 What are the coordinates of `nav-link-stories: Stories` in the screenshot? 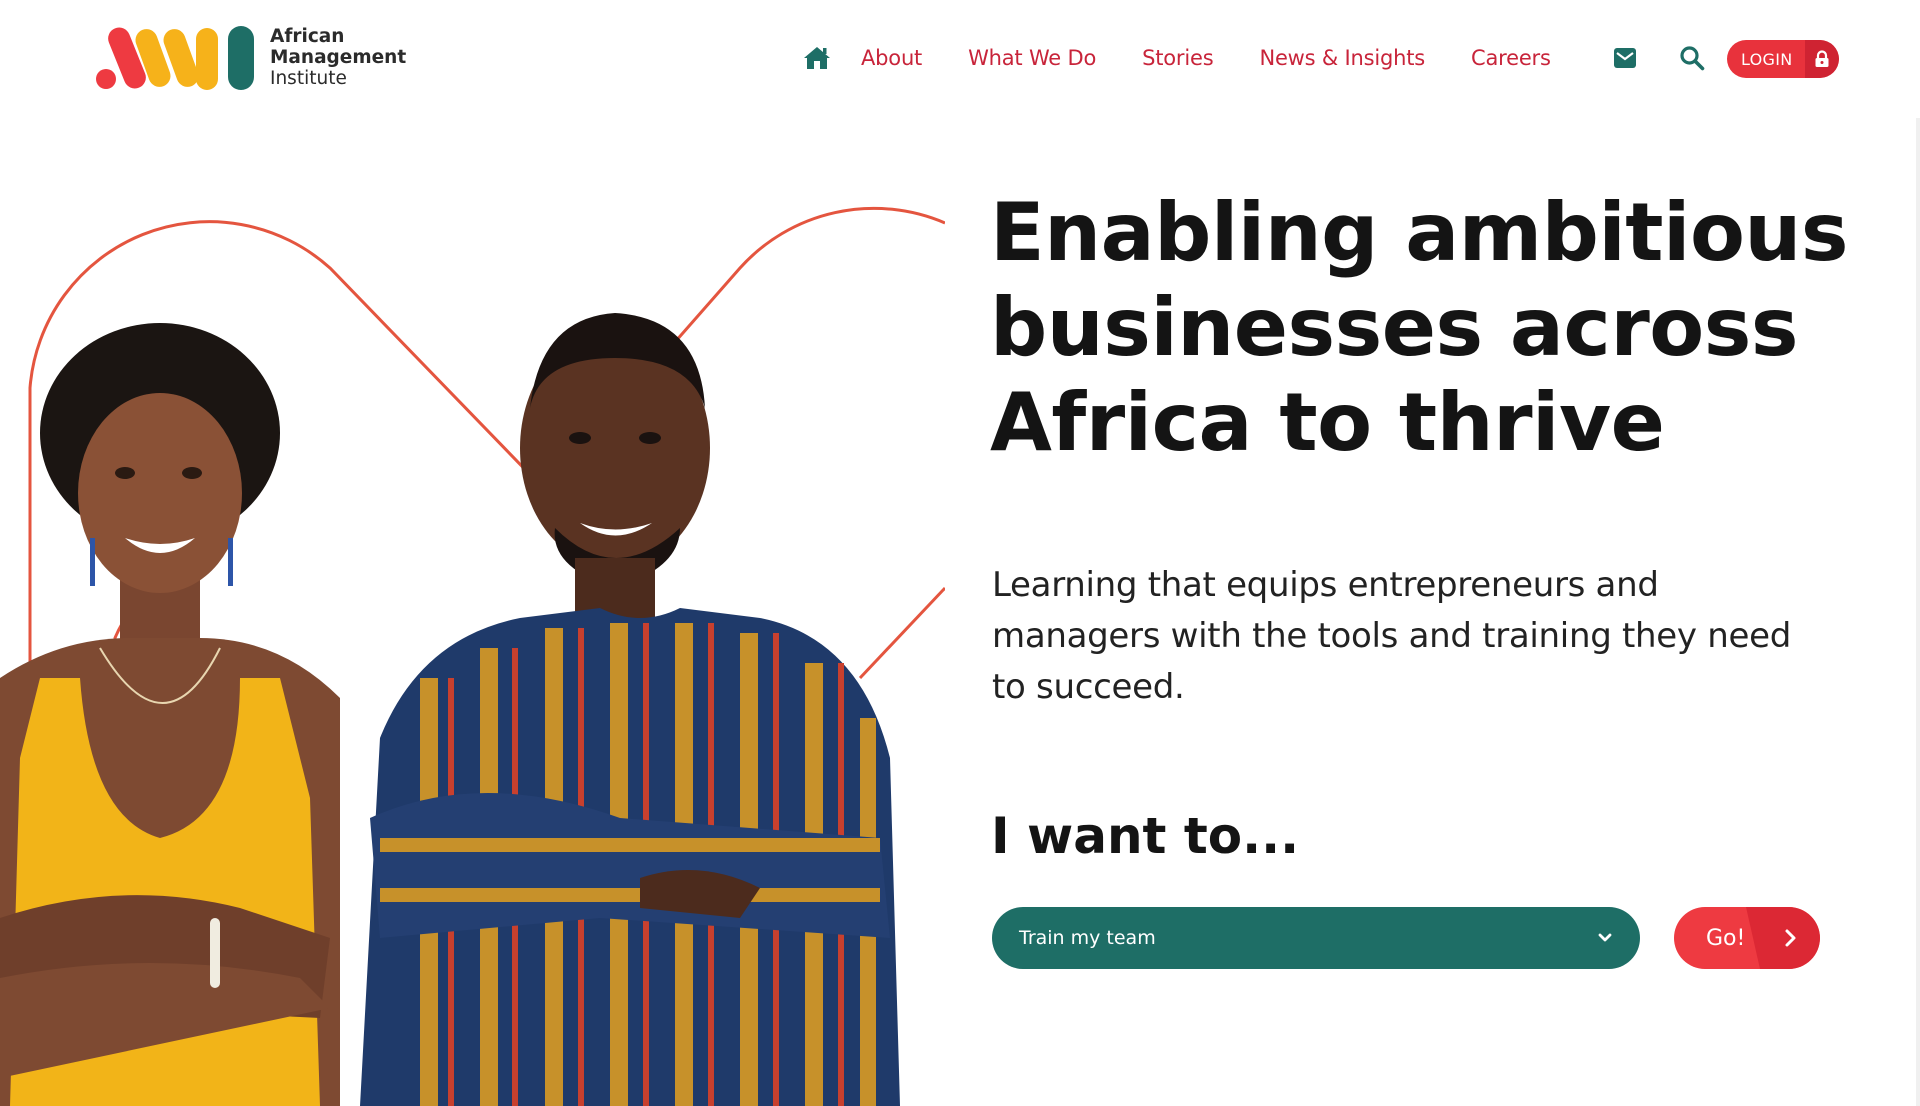 It's located at (1178, 58).